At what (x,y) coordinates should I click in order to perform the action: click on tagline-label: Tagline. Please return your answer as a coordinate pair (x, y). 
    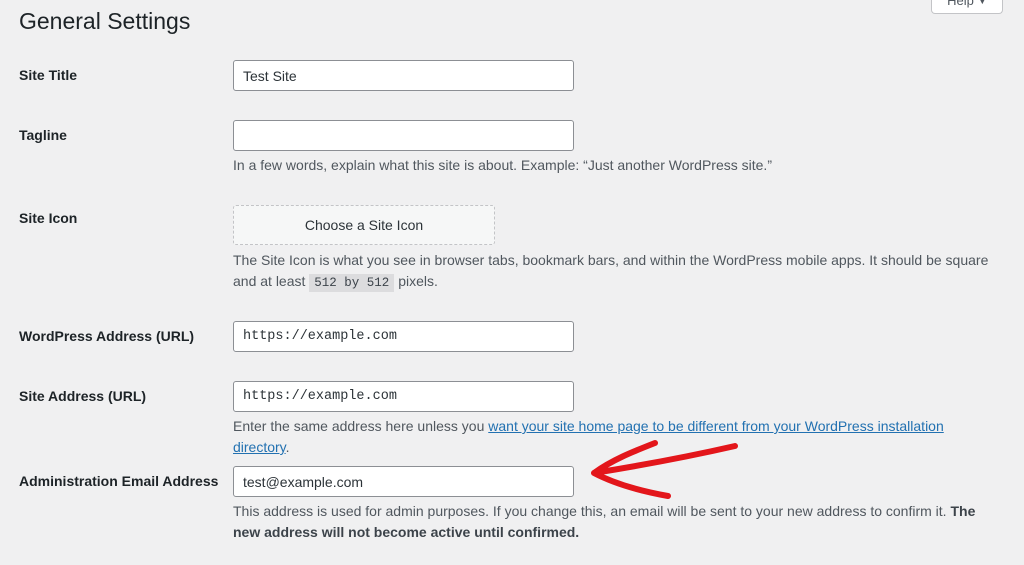
    Looking at the image, I should click on (43, 135).